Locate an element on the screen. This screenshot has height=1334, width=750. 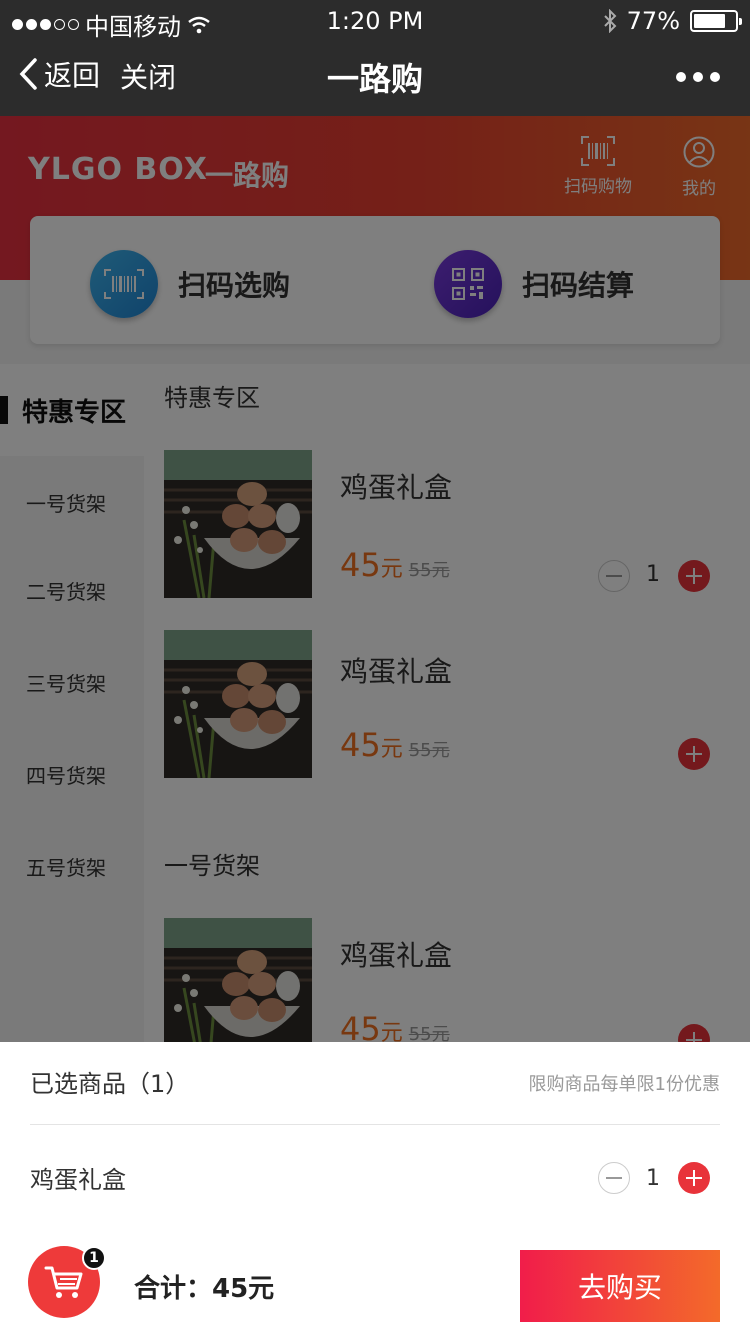
nav-bar: 返回 关闭 一路购 is located at coordinates (375, 76).